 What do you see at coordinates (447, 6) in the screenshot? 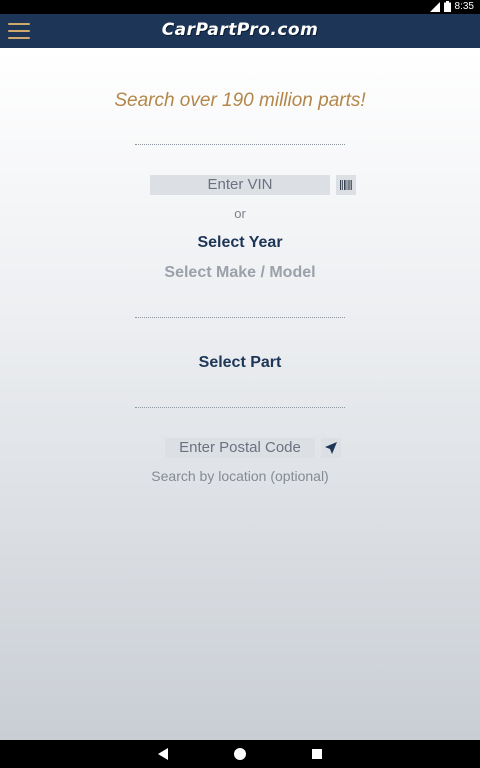
I see `battery-icon` at bounding box center [447, 6].